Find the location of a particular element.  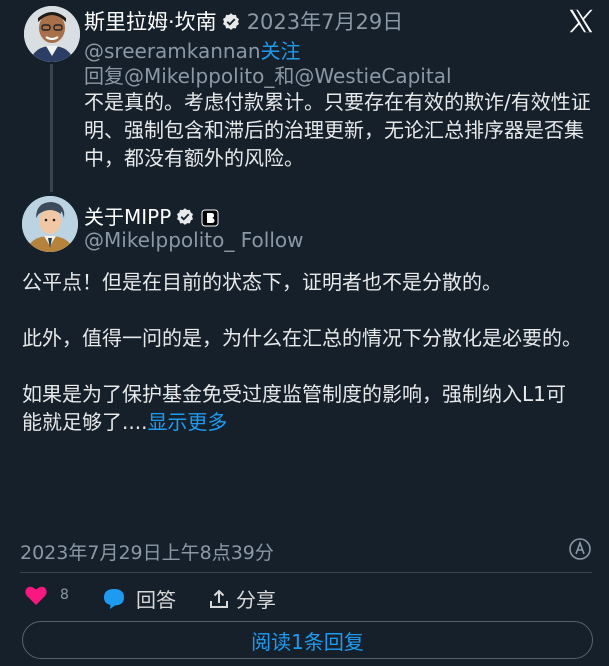

follow-link: Follow is located at coordinates (272, 240).